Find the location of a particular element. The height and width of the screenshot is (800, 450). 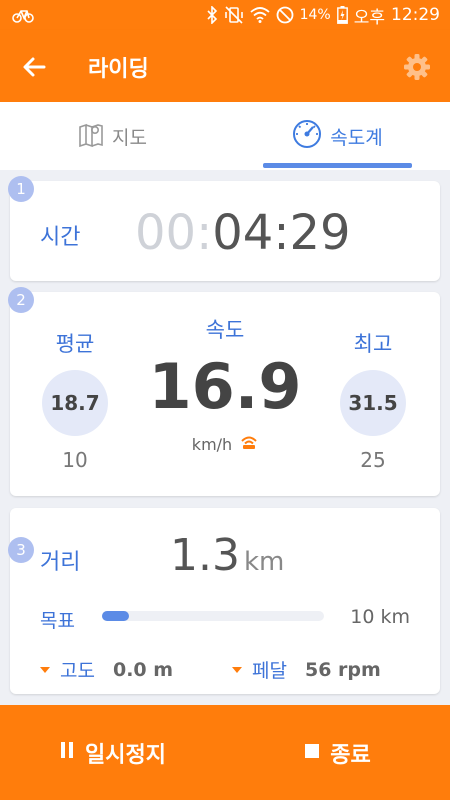

tab-map: 지도 is located at coordinates (112, 136).